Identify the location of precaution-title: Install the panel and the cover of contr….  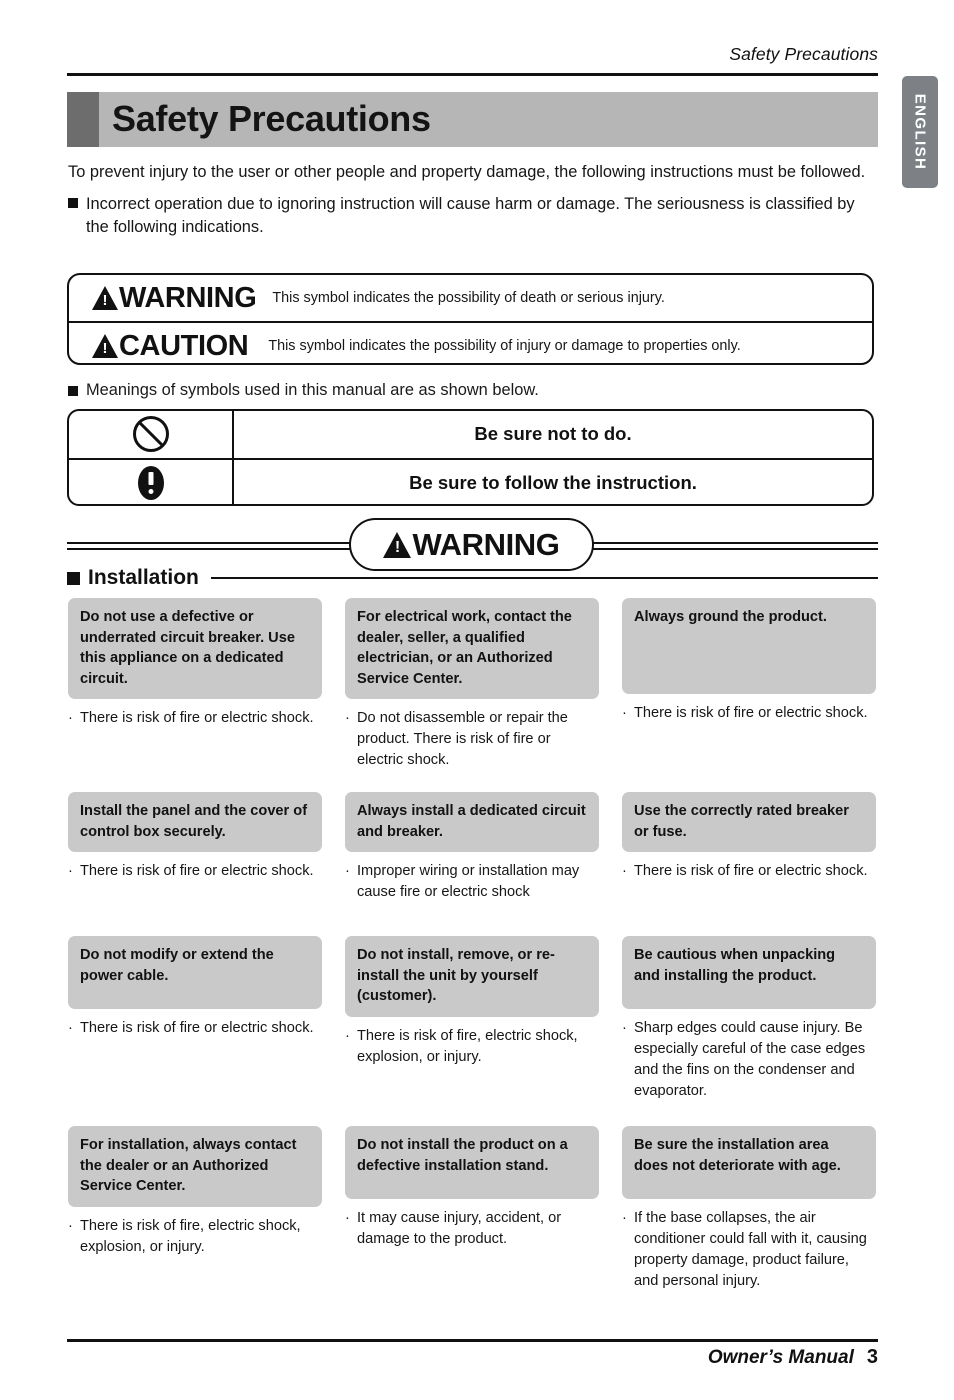
(195, 822).